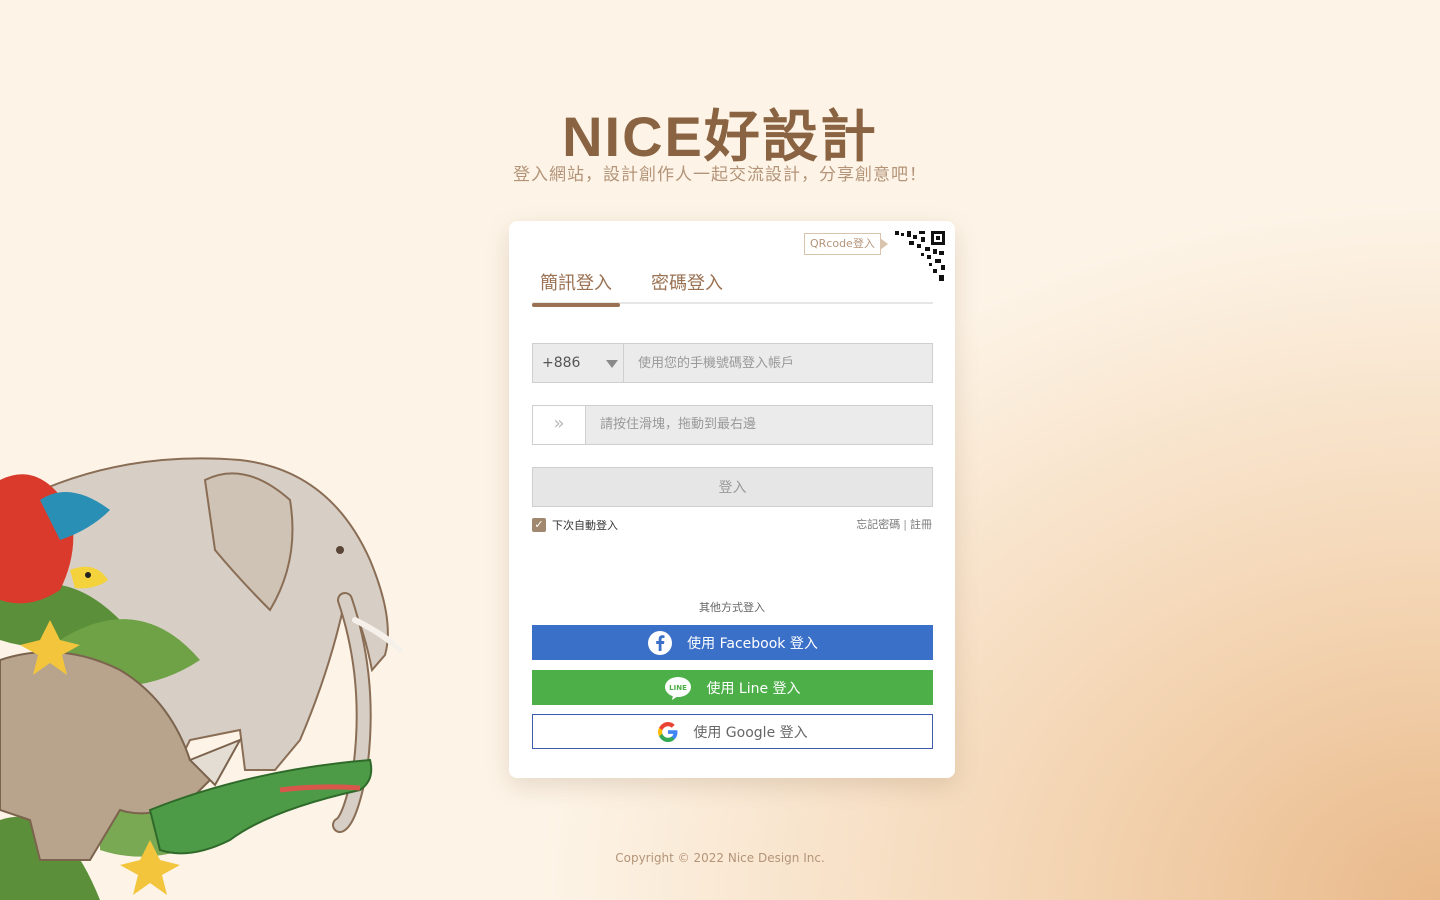 This screenshot has height=900, width=1440. What do you see at coordinates (668, 731) in the screenshot?
I see `google-icon` at bounding box center [668, 731].